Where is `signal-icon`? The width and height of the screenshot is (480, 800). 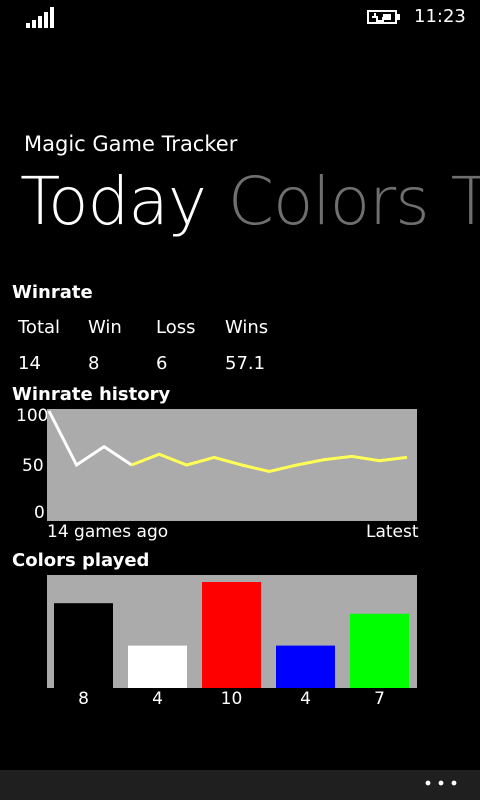
signal-icon is located at coordinates (40, 17).